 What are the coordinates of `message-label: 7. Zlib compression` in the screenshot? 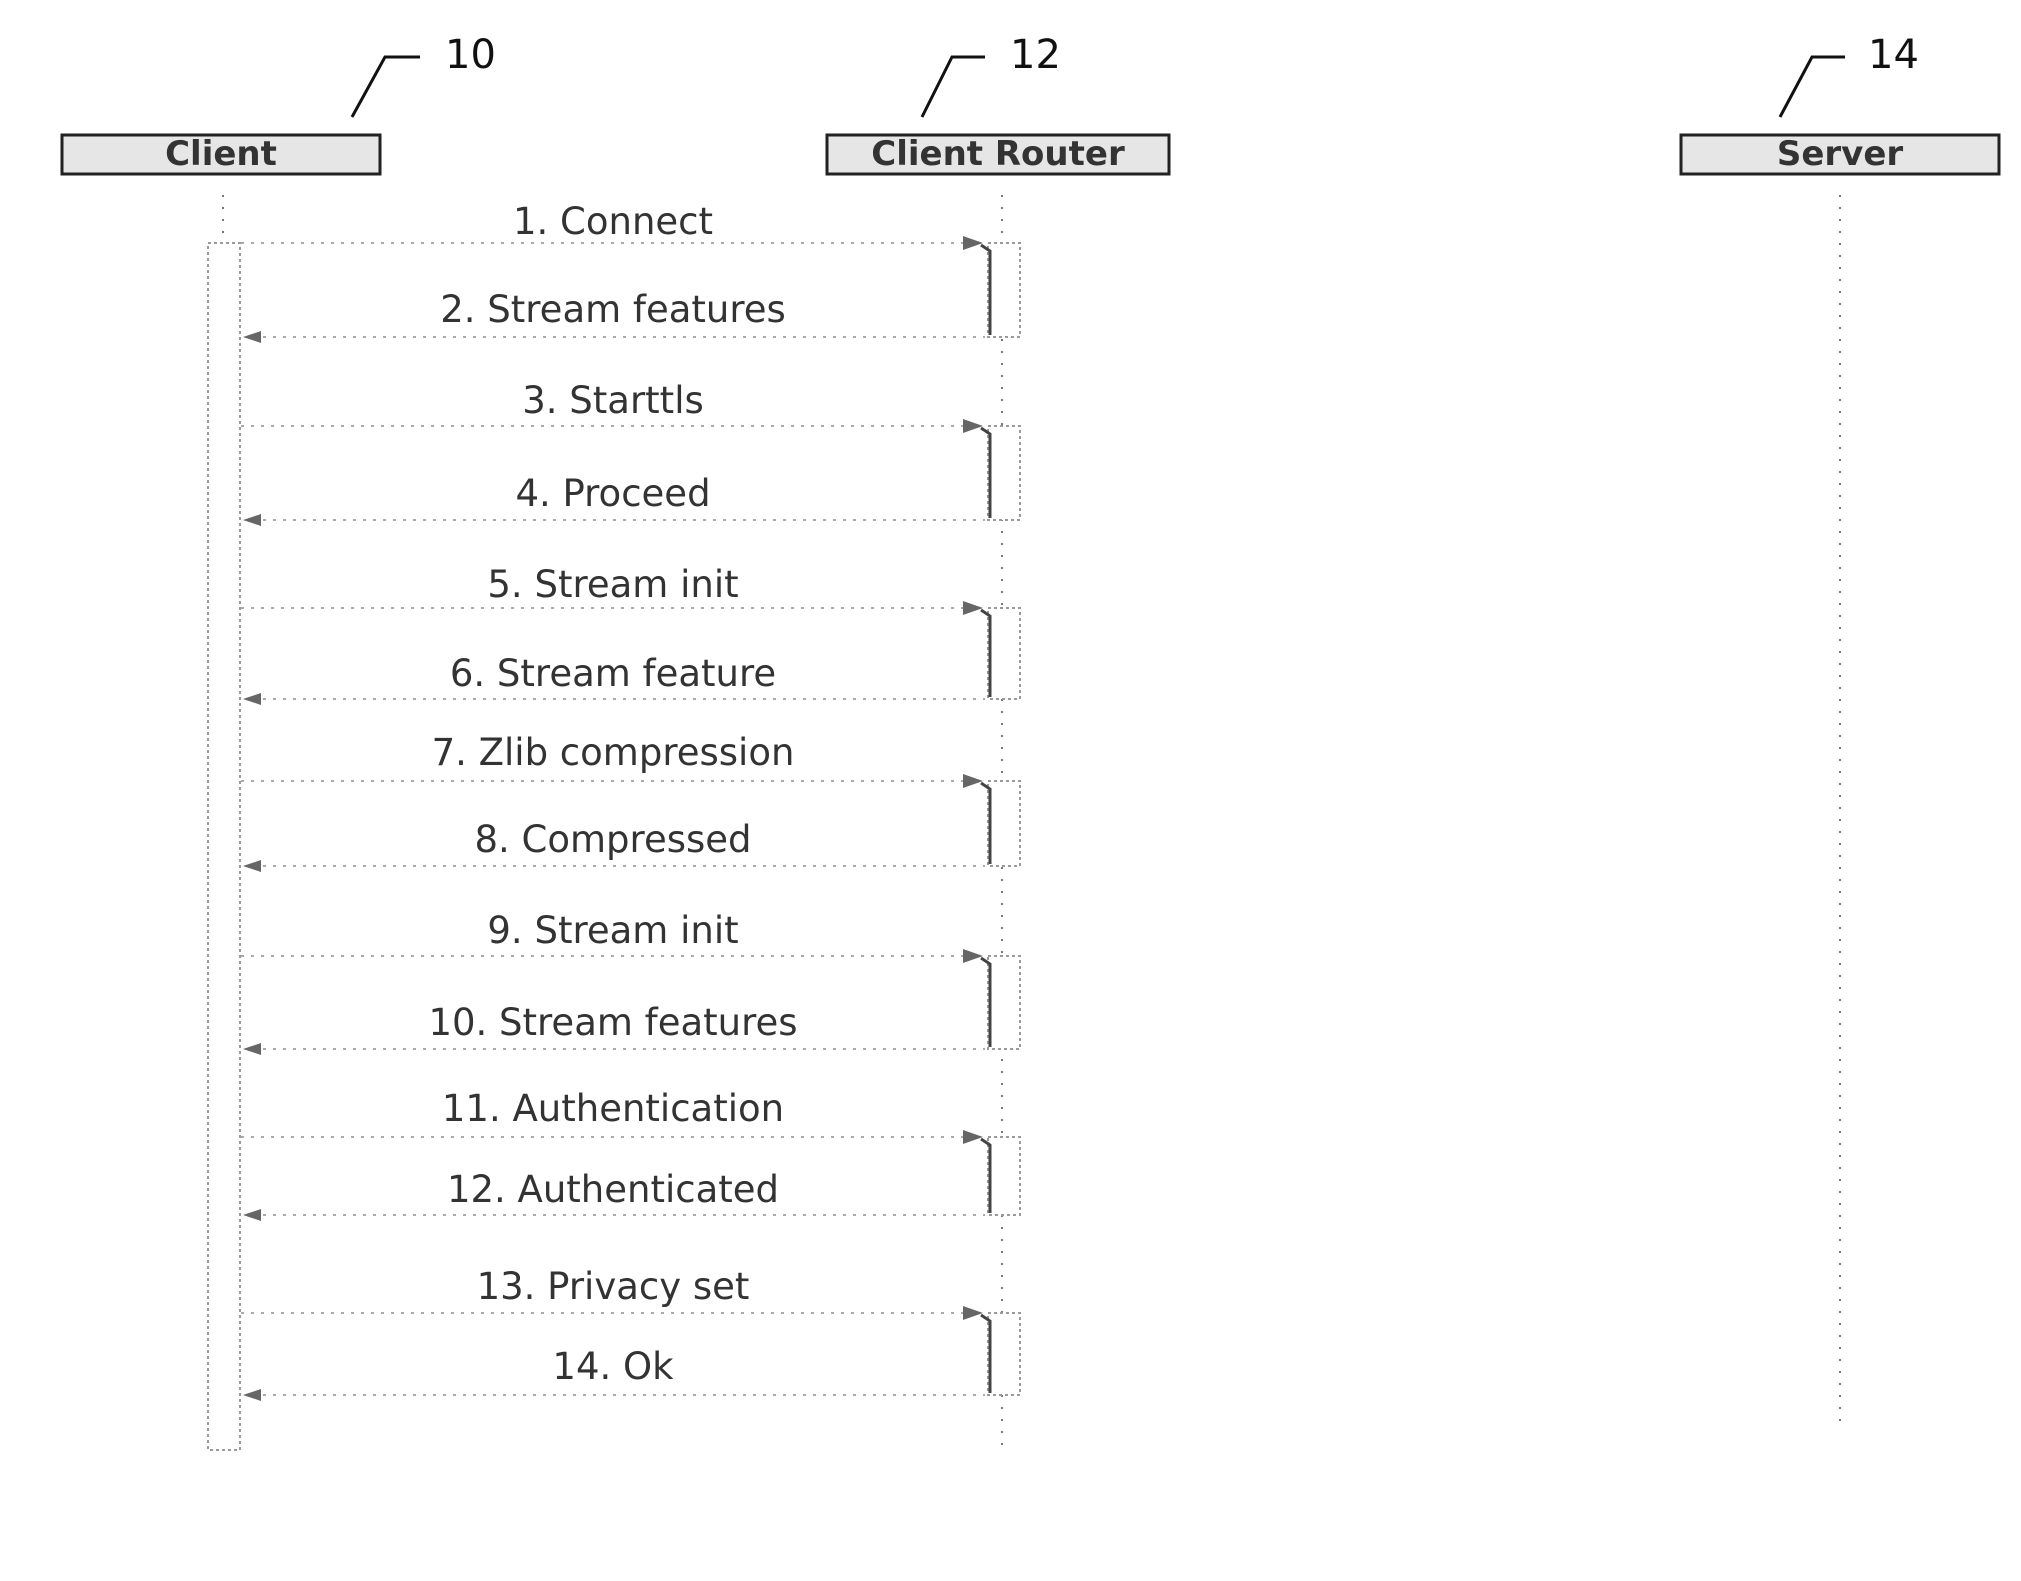 It's located at (613, 752).